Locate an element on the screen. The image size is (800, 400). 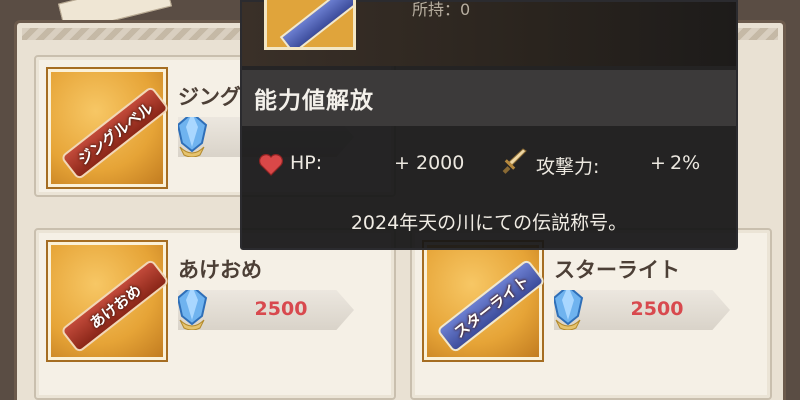
starlight-badge-art: スターライト is located at coordinates (491, 306).